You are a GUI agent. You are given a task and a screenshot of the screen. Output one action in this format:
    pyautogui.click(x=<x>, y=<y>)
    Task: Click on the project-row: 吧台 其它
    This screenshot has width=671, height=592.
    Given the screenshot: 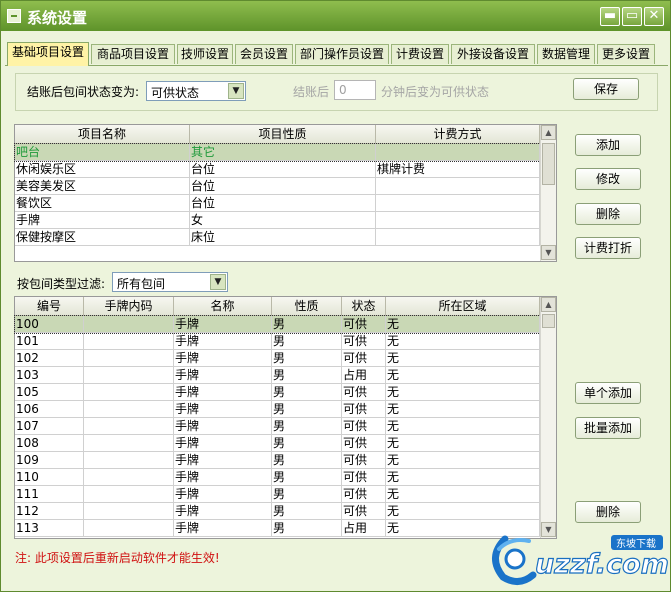 What is the action you would take?
    pyautogui.click(x=277, y=152)
    